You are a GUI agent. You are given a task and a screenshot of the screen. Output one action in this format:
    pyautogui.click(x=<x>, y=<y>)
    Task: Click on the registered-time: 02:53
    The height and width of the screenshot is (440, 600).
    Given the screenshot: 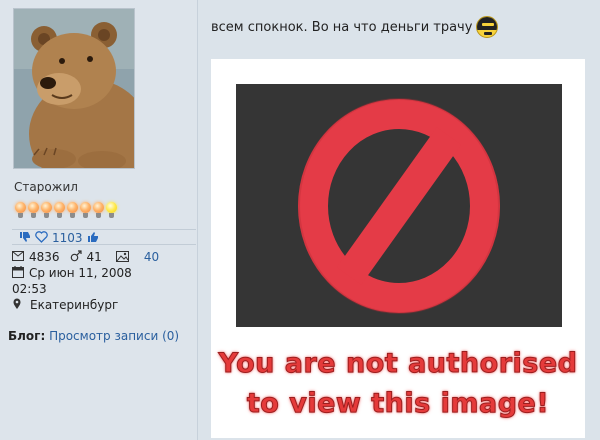 What is the action you would take?
    pyautogui.click(x=29, y=289)
    